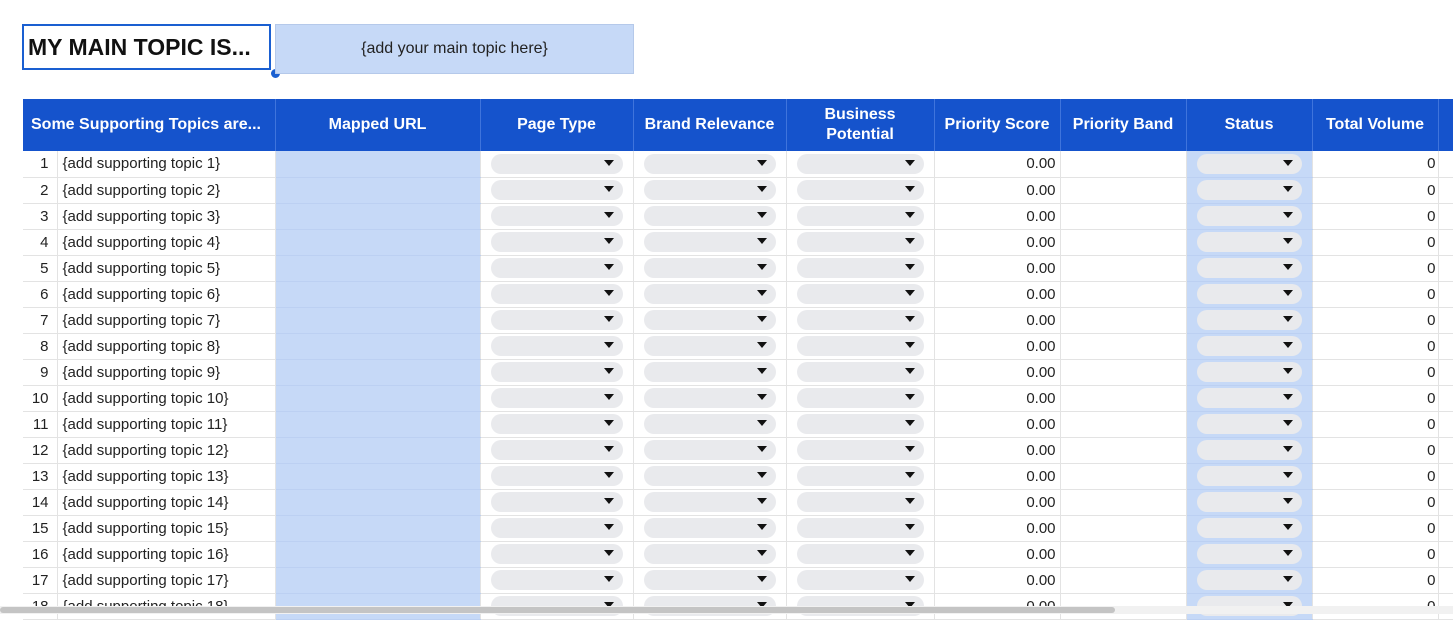 The width and height of the screenshot is (1453, 620). I want to click on supporting-topic-cell: {add supporting topic 10}, so click(166, 398).